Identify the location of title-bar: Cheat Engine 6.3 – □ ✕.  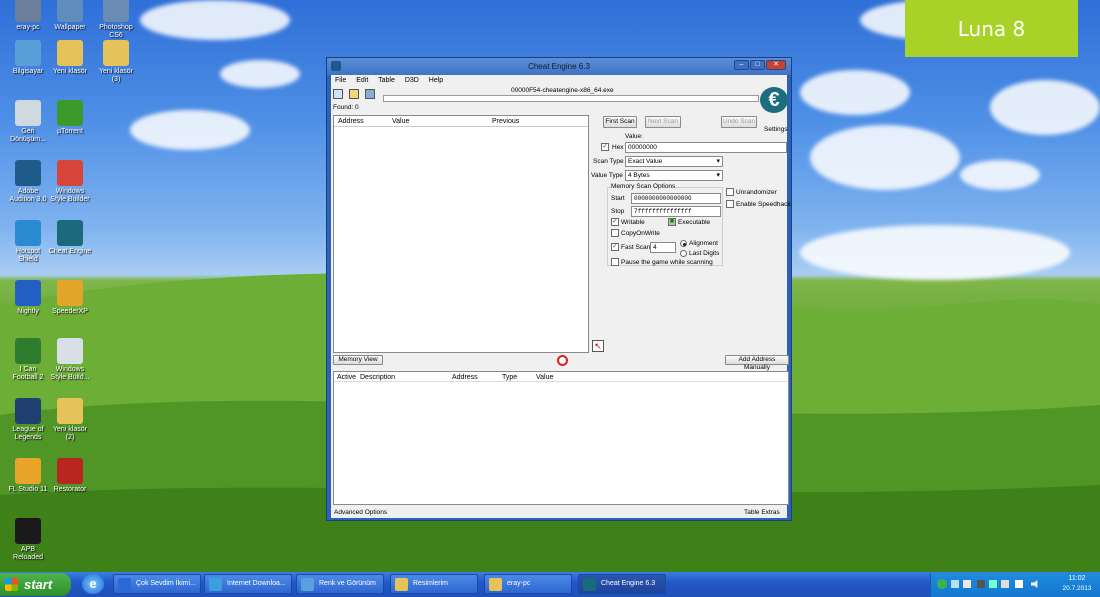
(559, 66).